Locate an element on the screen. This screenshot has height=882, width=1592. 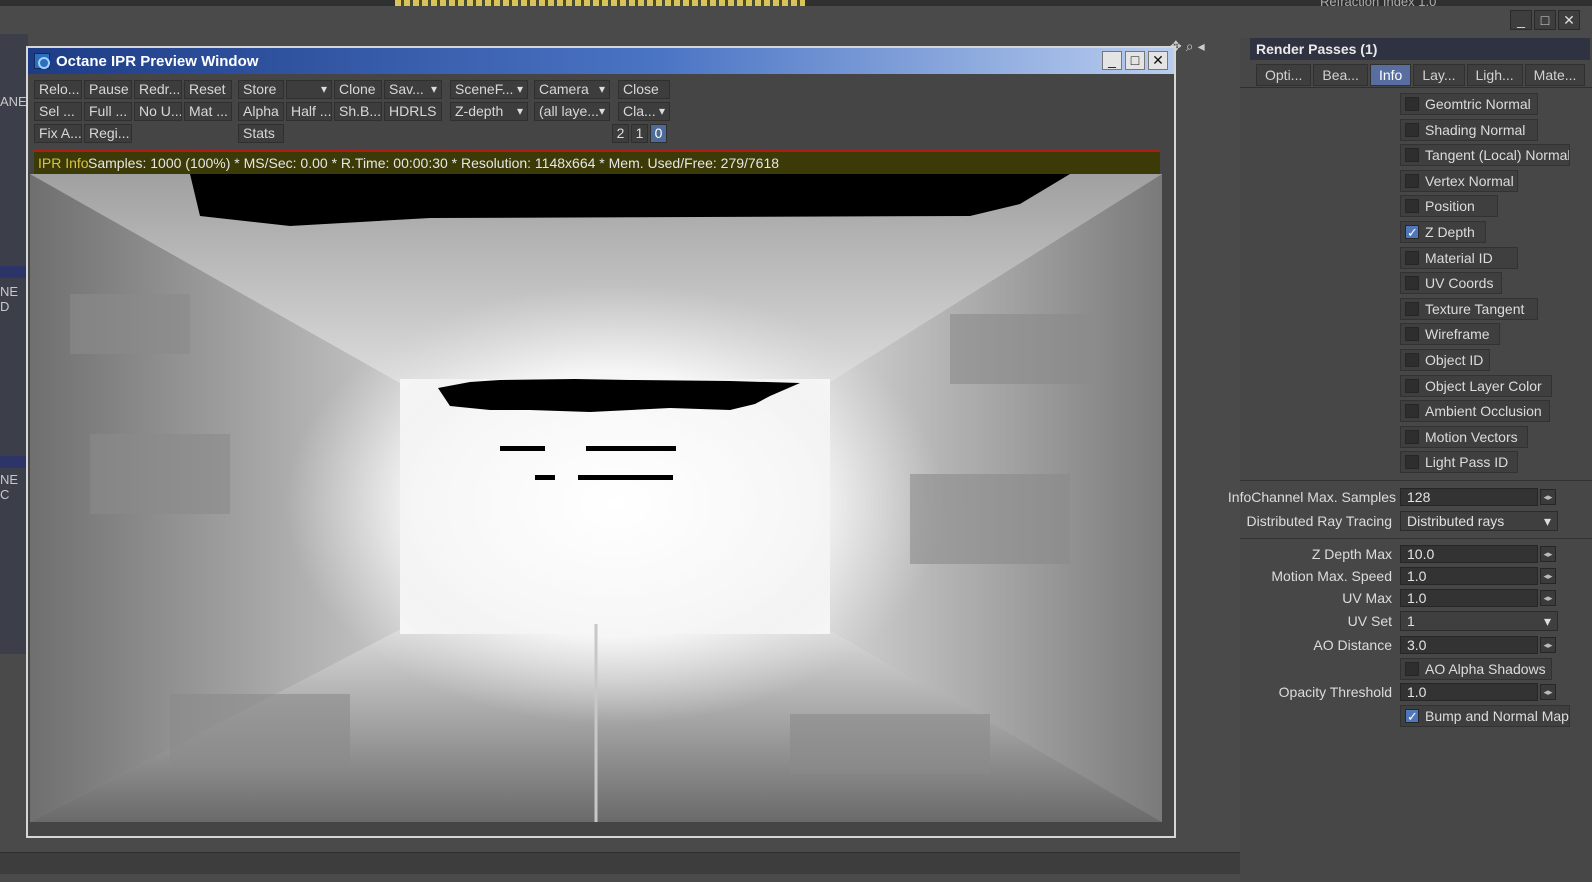
checkbox-label: Tangent (Local) Normal is located at coordinates (1497, 155).